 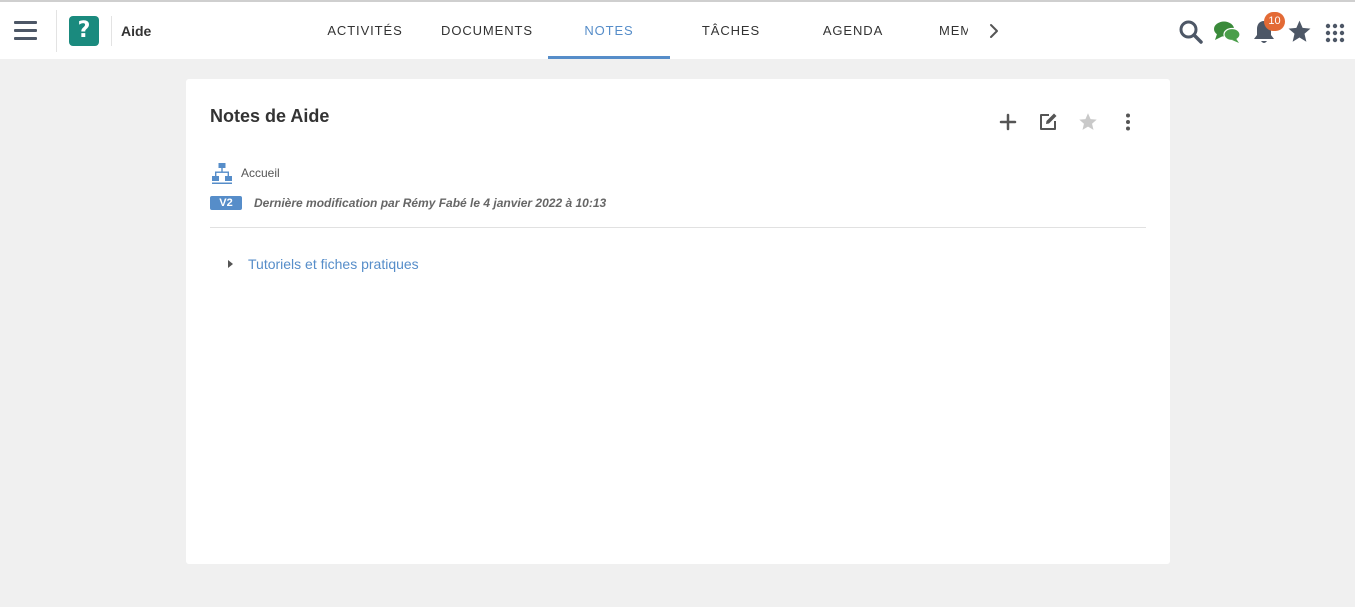 I want to click on chat-icon, so click(x=1227, y=32).